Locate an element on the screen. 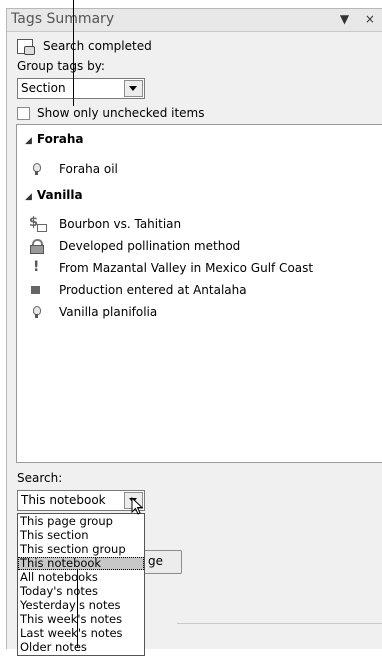  dropdown-option: Last week's notes is located at coordinates (71, 633).